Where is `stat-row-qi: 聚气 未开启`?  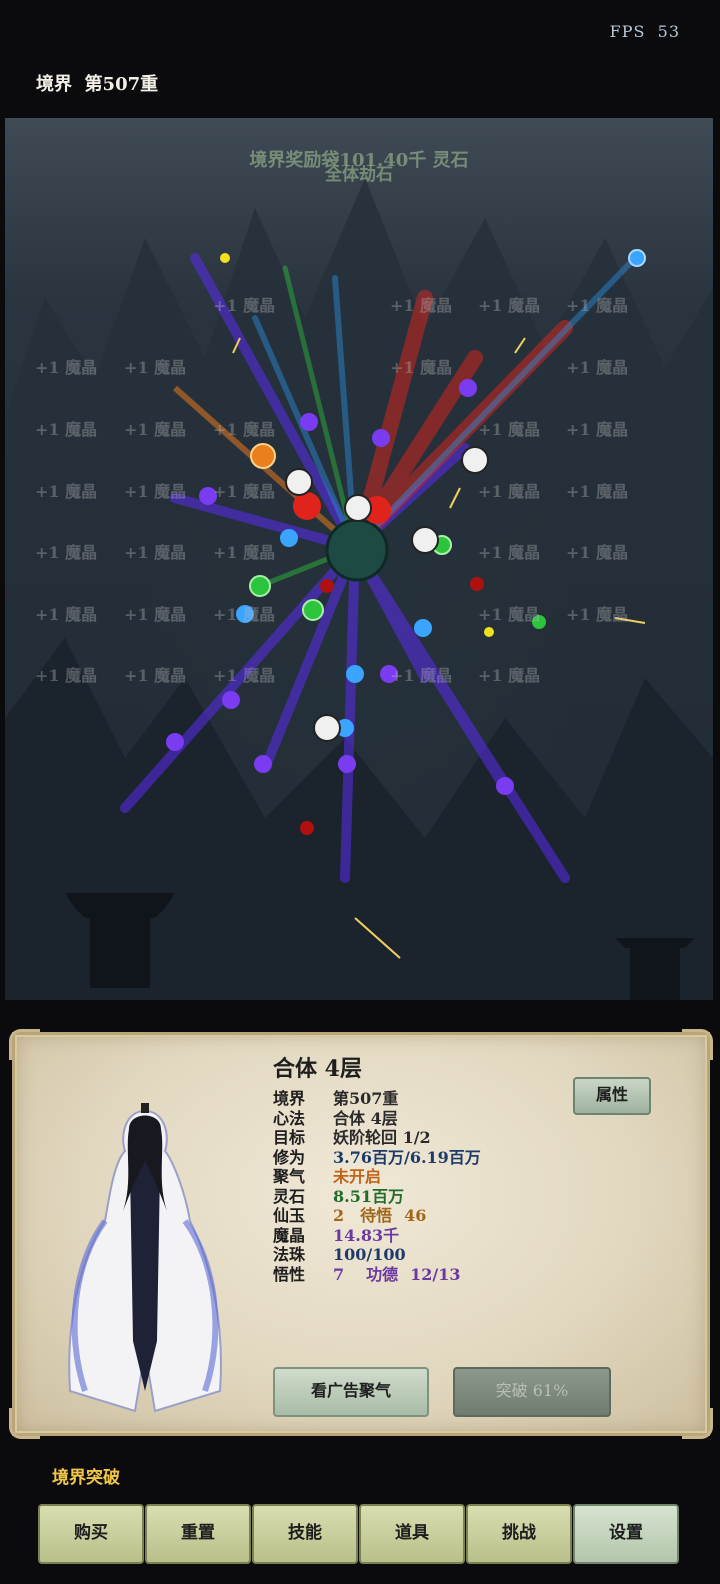 stat-row-qi: 聚气 未开启 is located at coordinates (327, 1176).